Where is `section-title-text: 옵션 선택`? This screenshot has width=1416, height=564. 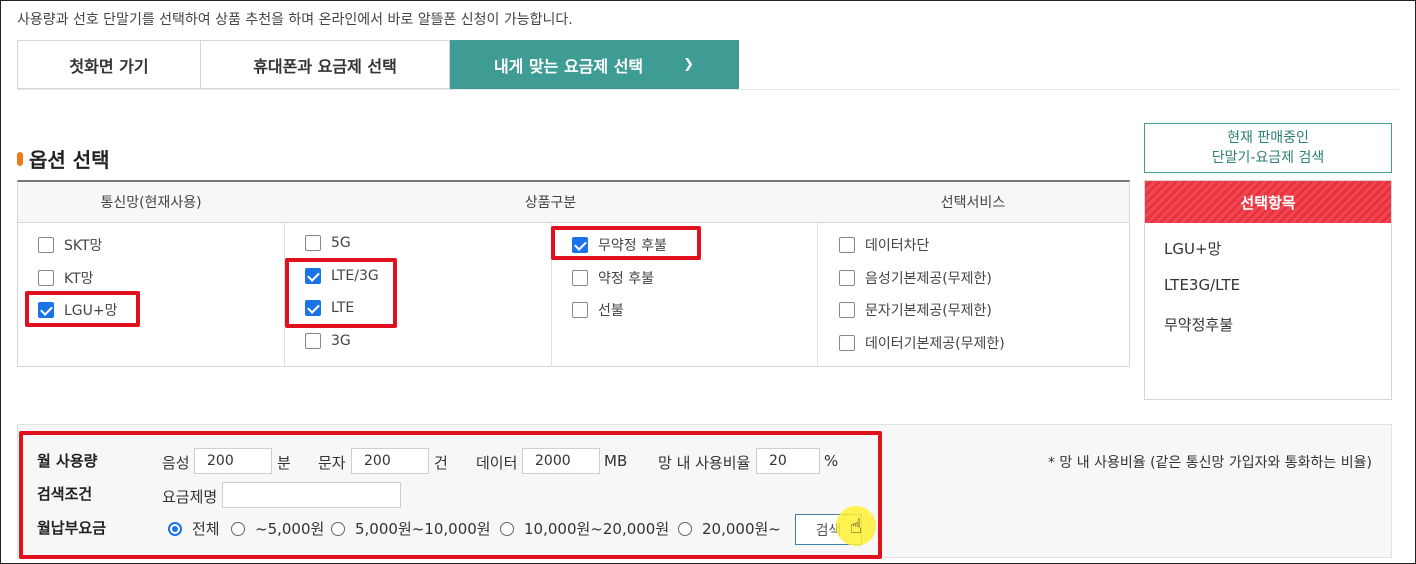 section-title-text: 옵션 선택 is located at coordinates (69, 160).